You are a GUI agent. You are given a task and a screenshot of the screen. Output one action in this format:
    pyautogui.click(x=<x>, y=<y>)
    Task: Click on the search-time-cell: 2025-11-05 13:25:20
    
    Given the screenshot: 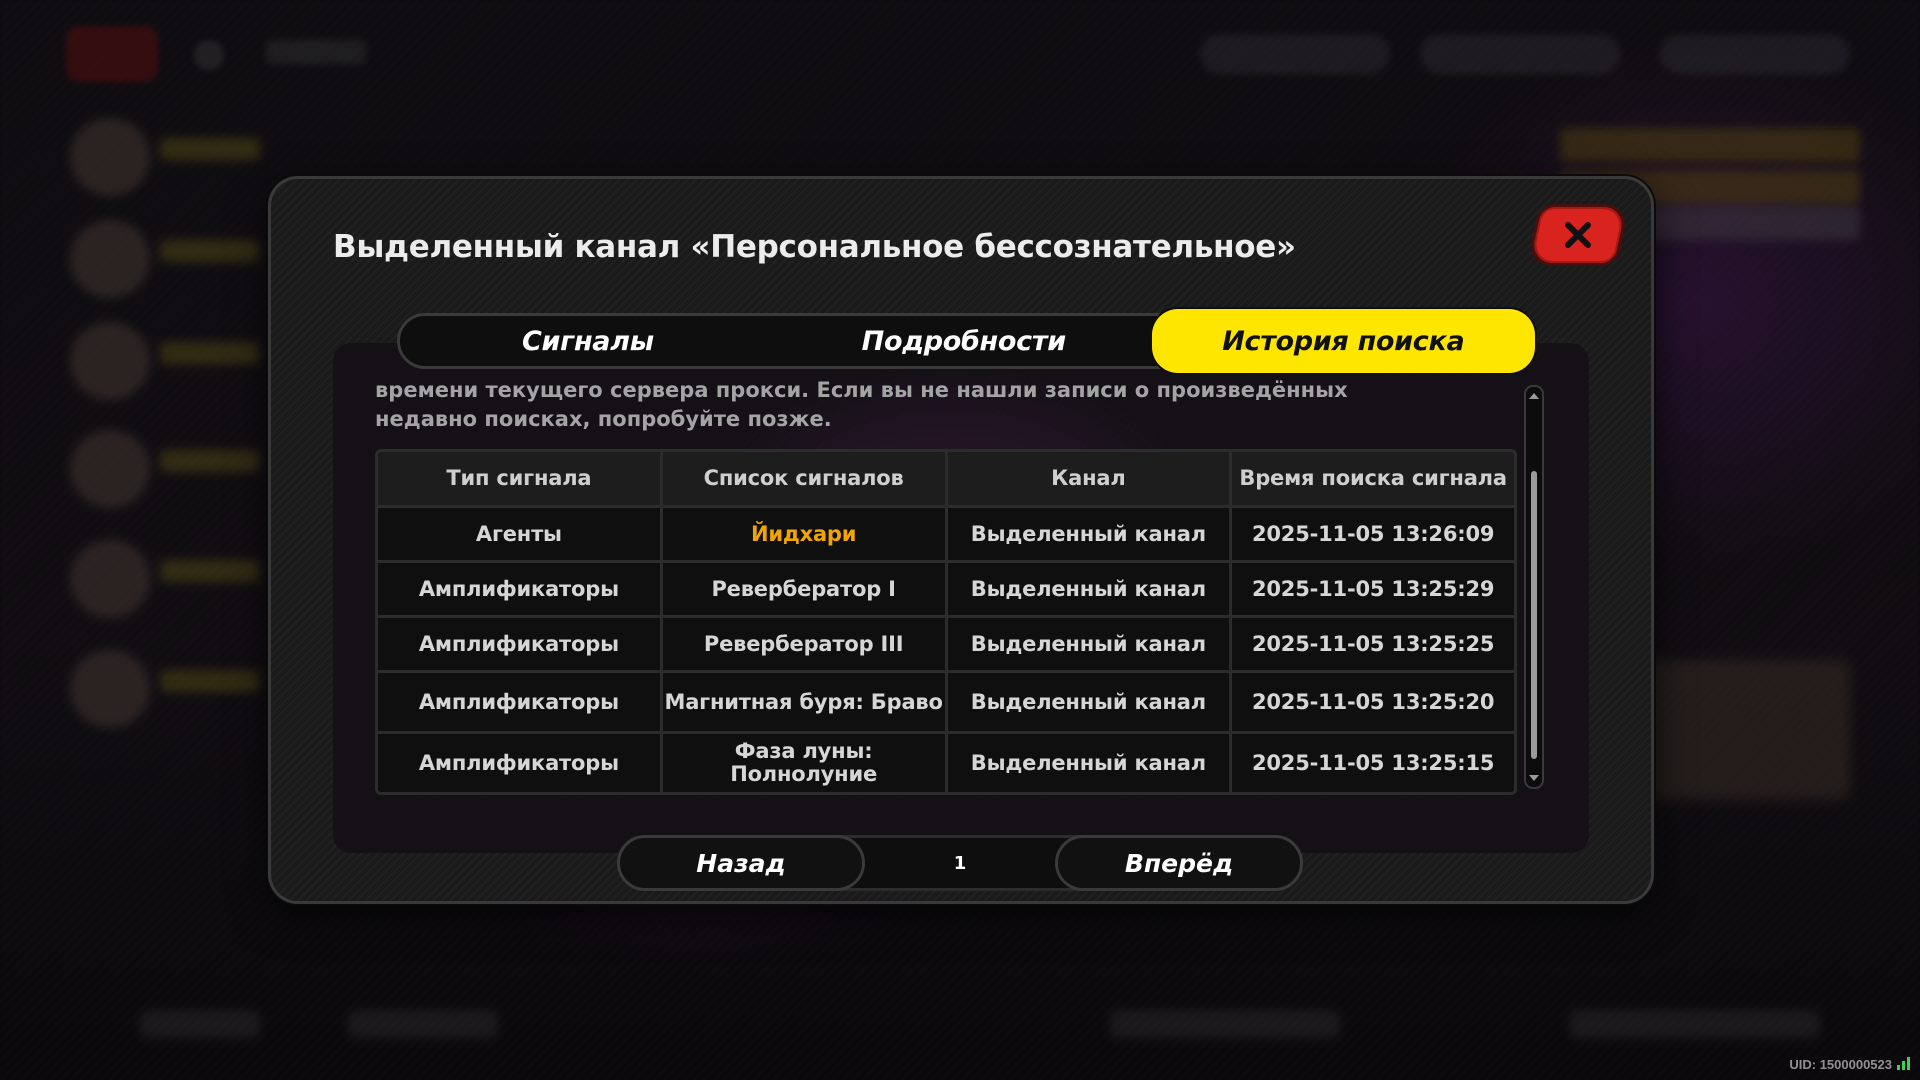 What is the action you would take?
    pyautogui.click(x=1371, y=702)
    